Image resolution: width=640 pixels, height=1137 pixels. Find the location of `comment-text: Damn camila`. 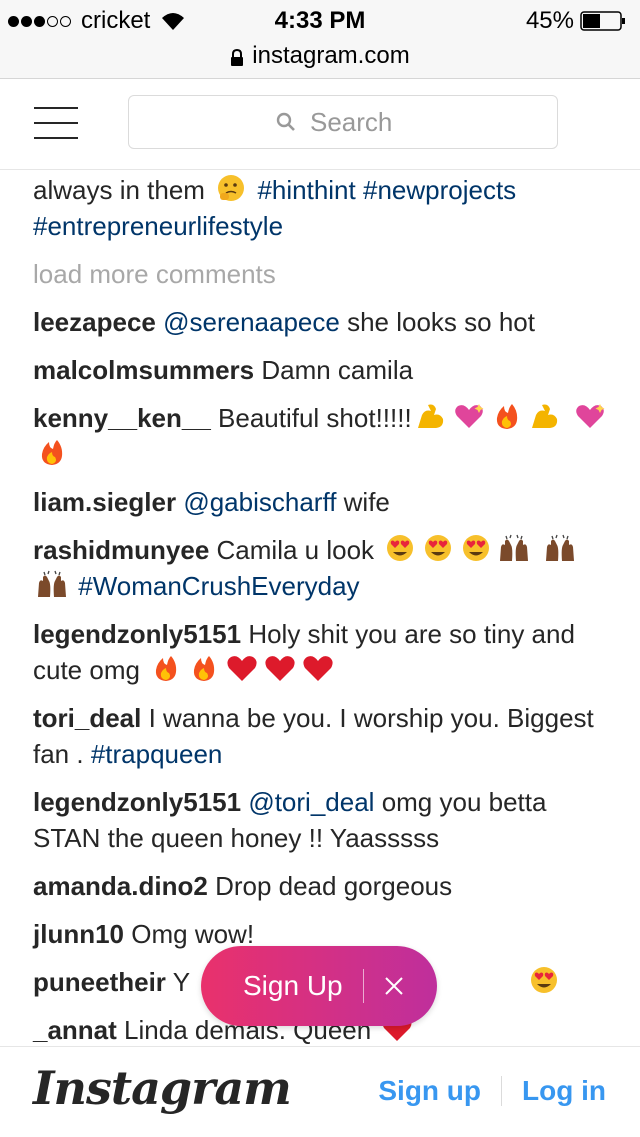

comment-text: Damn camila is located at coordinates (337, 370).